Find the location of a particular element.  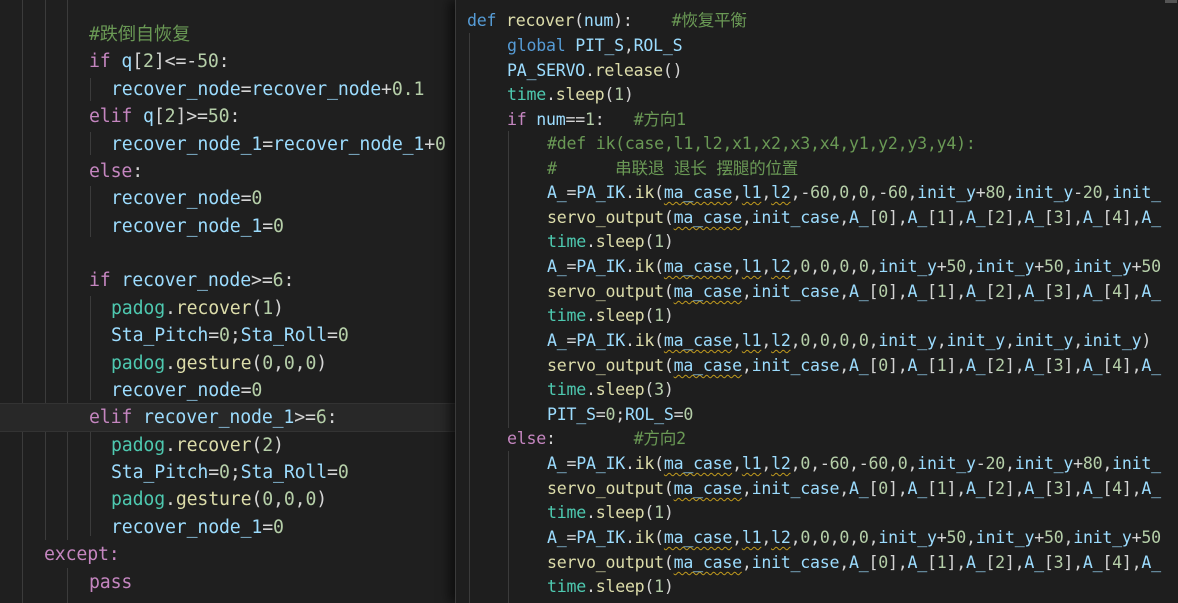

code-line: def recover(num): #恢复平衡 is located at coordinates (607, 20).